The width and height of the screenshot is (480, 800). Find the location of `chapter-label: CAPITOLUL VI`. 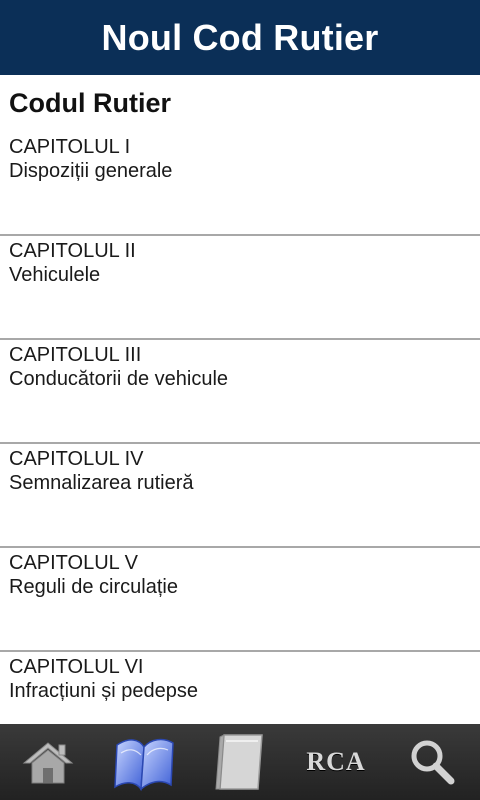

chapter-label: CAPITOLUL VI is located at coordinates (76, 667).